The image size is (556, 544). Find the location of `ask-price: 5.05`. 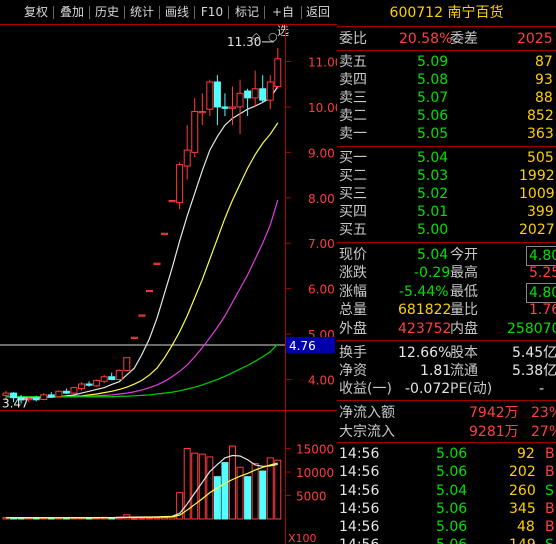

ask-price: 5.05 is located at coordinates (433, 134).